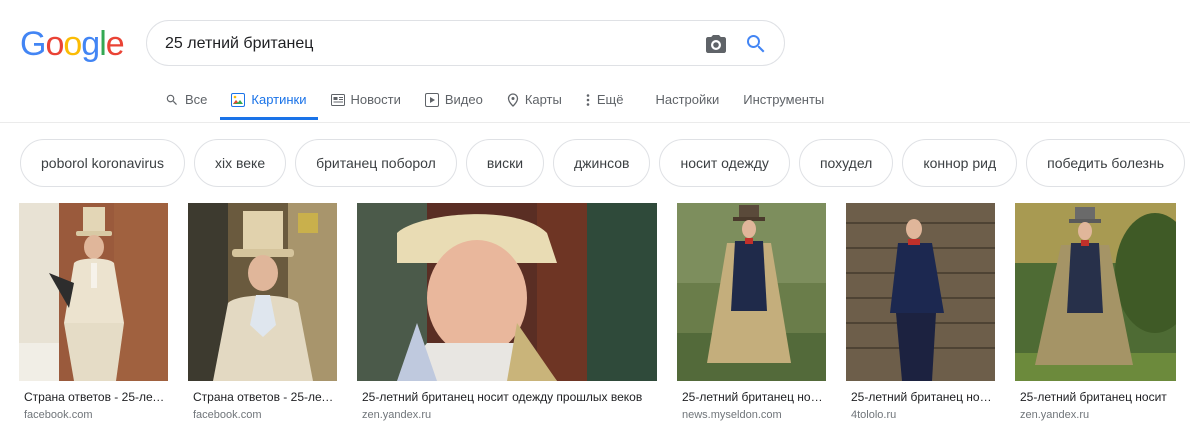 This screenshot has height=428, width=1190. What do you see at coordinates (279, 99) in the screenshot?
I see `tab-label: Картинки` at bounding box center [279, 99].